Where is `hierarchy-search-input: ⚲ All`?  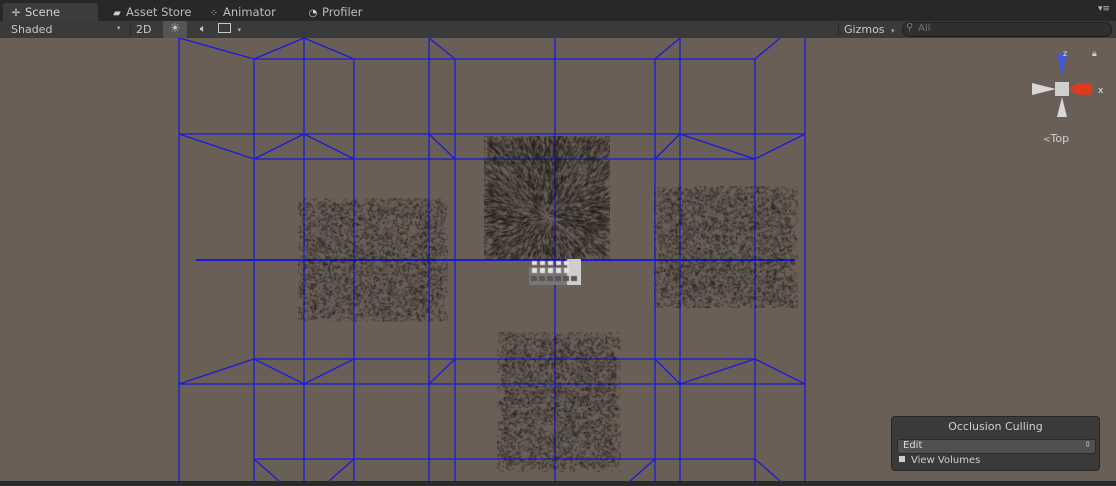
hierarchy-search-input: ⚲ All is located at coordinates (1007, 29).